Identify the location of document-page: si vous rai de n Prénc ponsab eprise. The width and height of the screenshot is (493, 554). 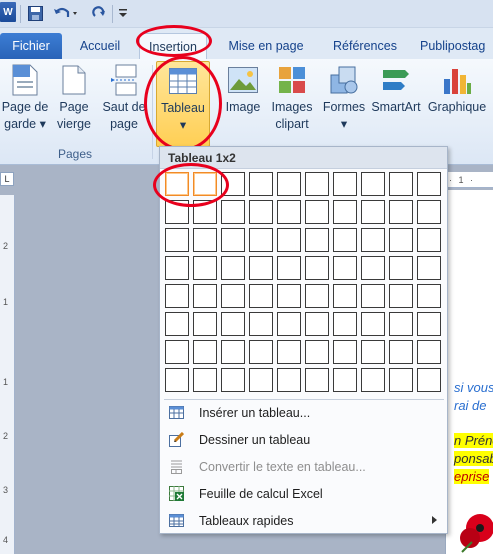
(469, 372).